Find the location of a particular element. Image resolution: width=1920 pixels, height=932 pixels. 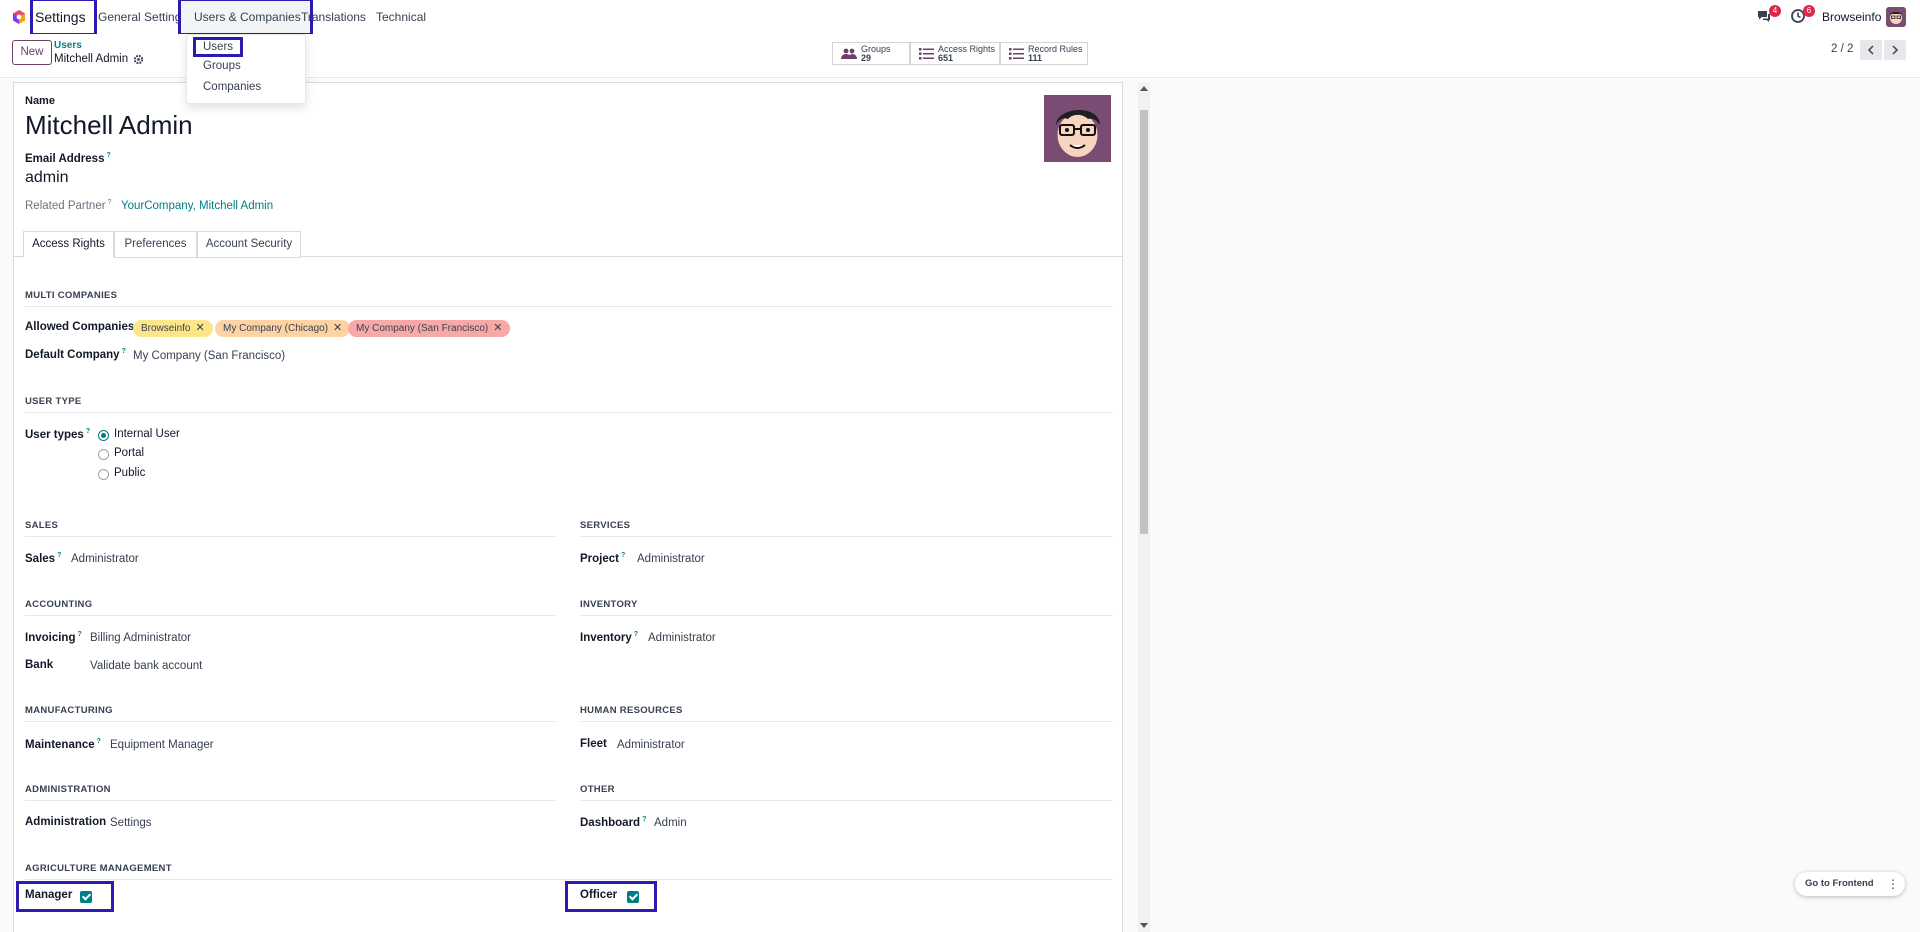

fleet-field: Administrator is located at coordinates (651, 745).